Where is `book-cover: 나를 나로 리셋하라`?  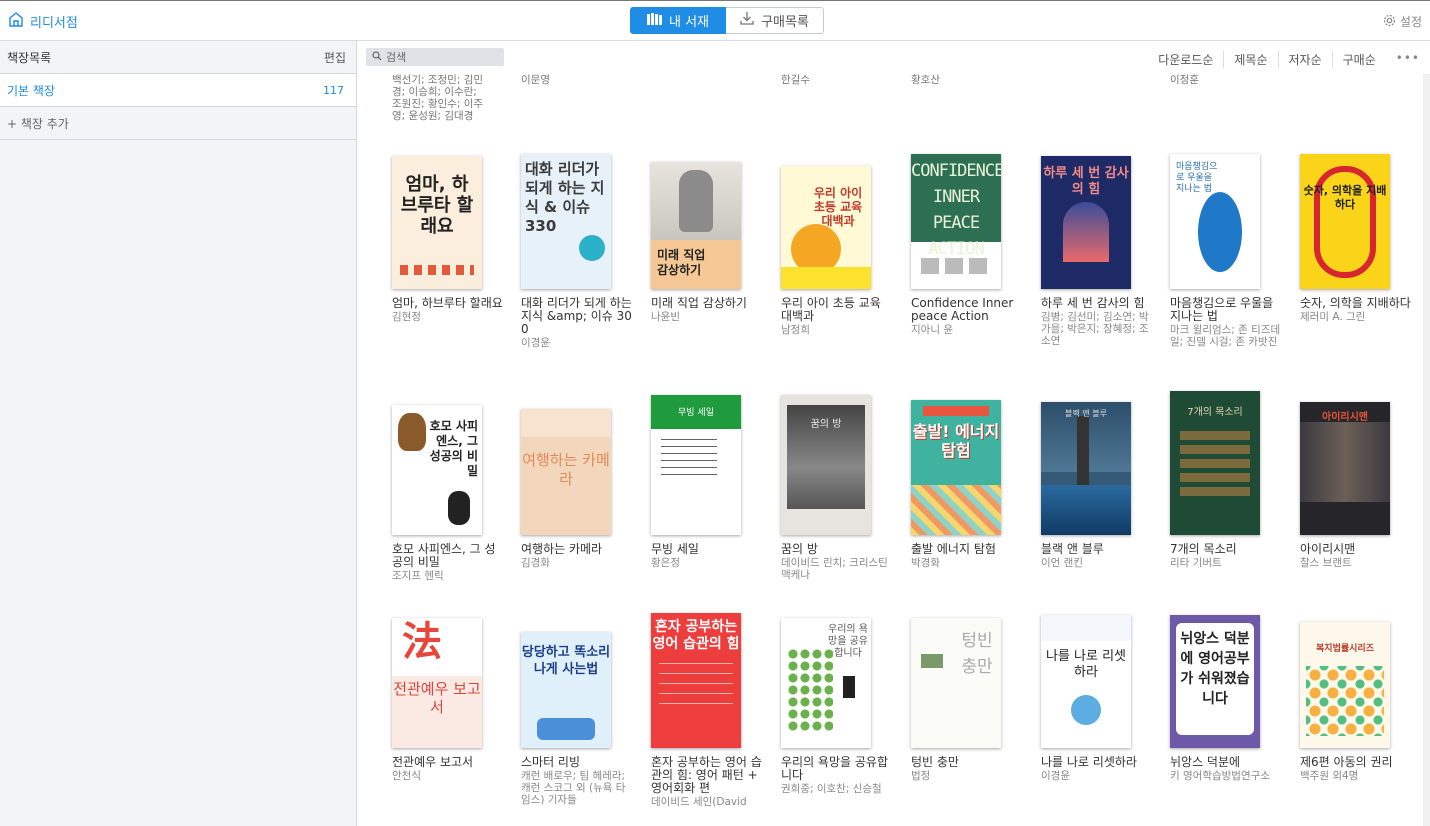 book-cover: 나를 나로 리셋하라 is located at coordinates (1086, 681).